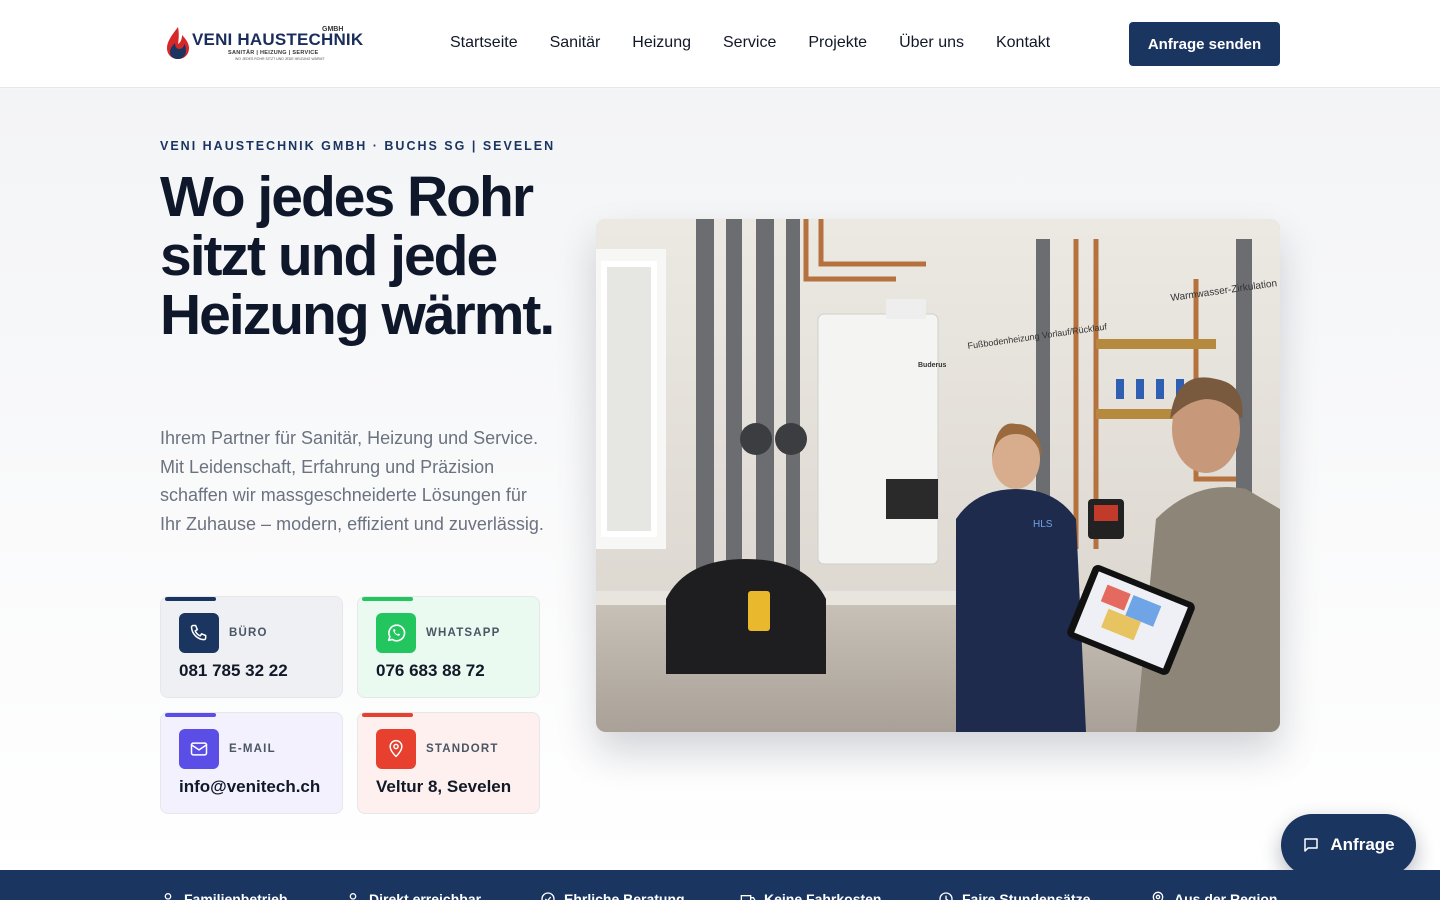 Image resolution: width=1440 pixels, height=900 pixels. What do you see at coordinates (278, 39) in the screenshot?
I see `logo-brand-text: VENI HAUSTECHNIK` at bounding box center [278, 39].